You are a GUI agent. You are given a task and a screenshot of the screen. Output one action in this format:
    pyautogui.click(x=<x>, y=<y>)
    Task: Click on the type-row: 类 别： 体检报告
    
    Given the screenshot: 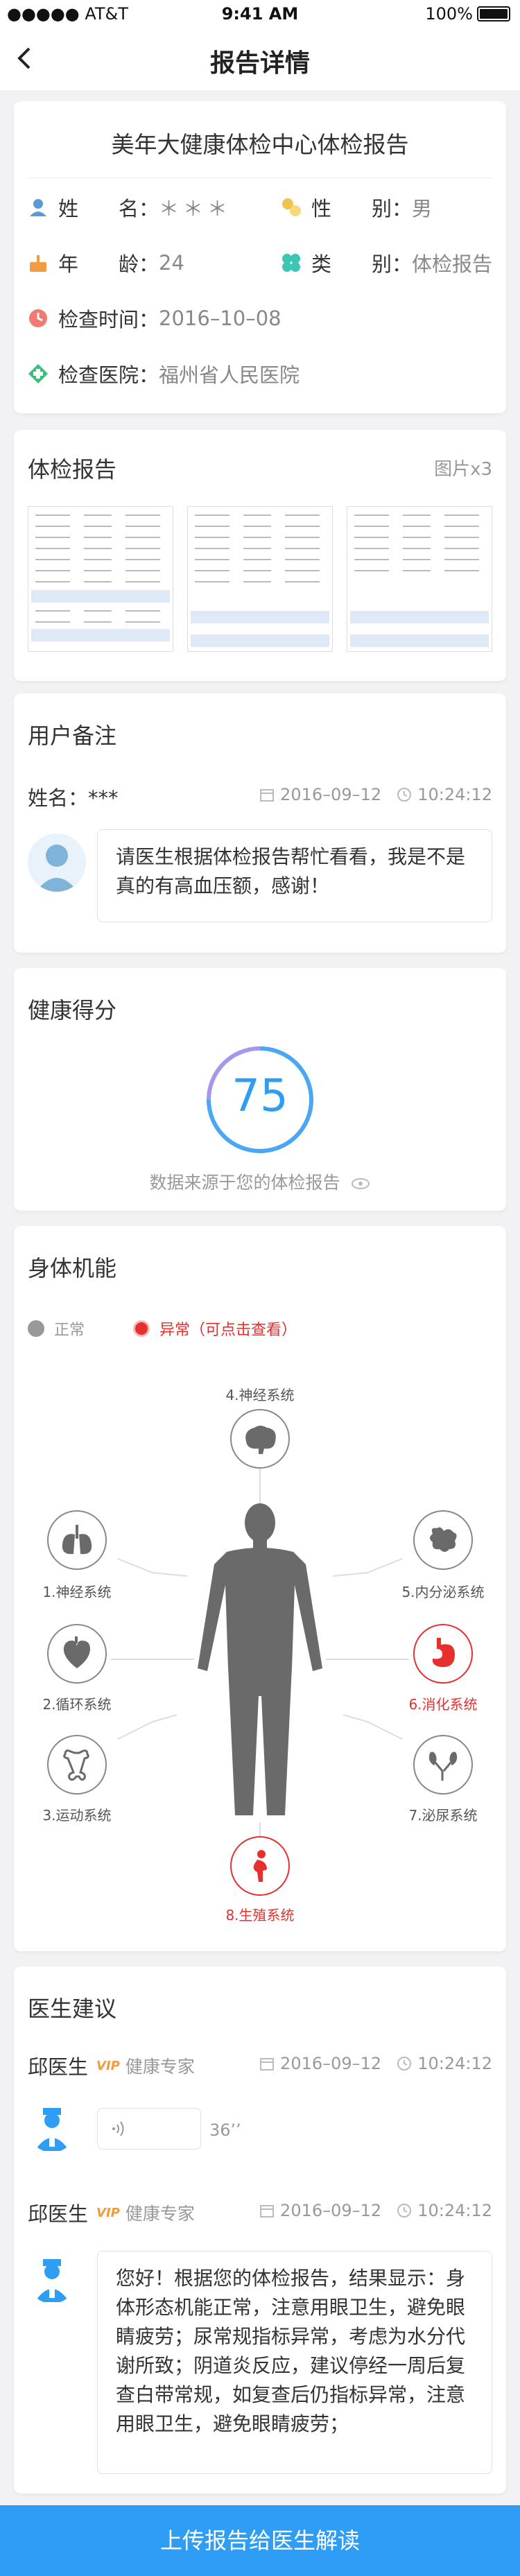 What is the action you would take?
    pyautogui.click(x=386, y=262)
    